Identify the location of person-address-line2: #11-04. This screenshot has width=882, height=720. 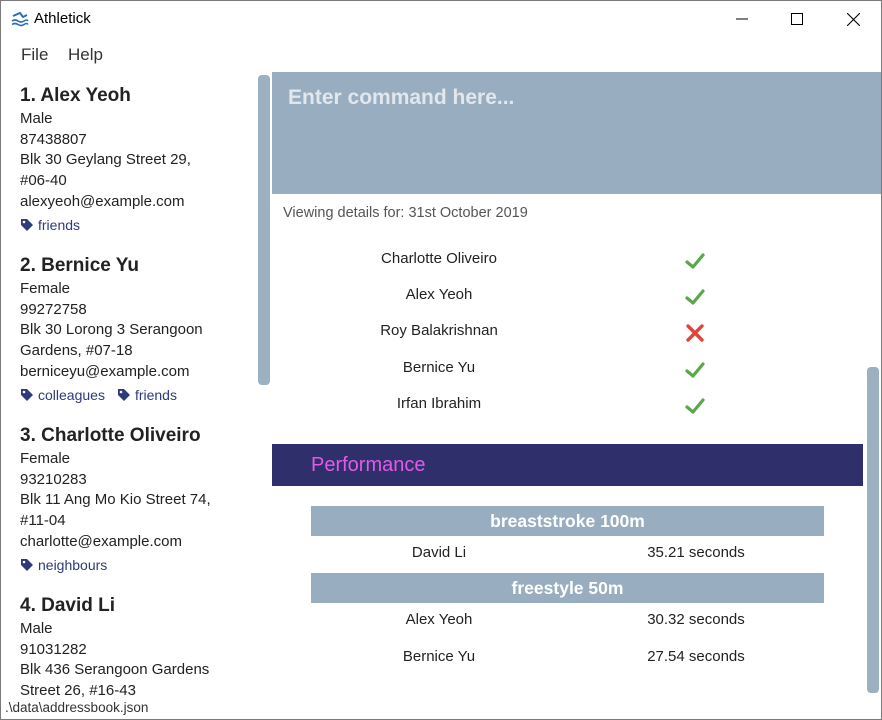
(43, 521).